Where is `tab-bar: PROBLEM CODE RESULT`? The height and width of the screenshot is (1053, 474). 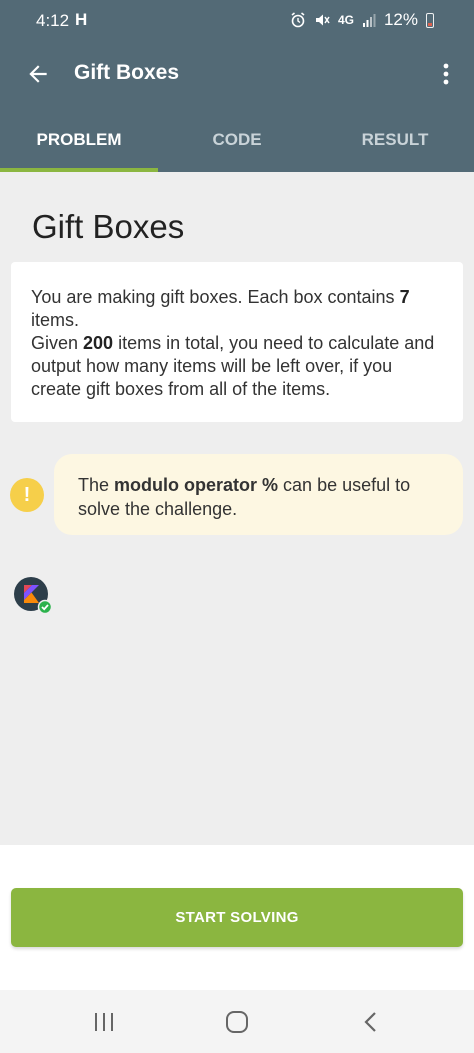 tab-bar: PROBLEM CODE RESULT is located at coordinates (237, 140).